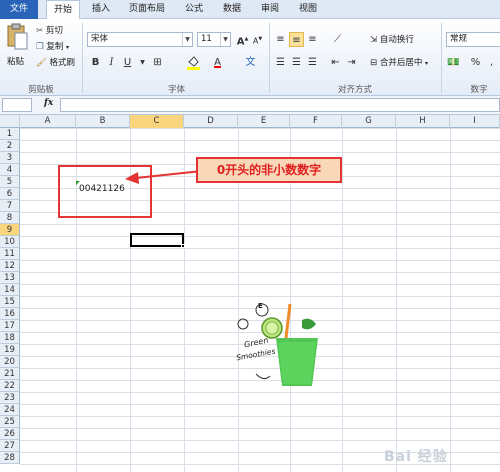  What do you see at coordinates (55, 62) in the screenshot?
I see `format-painter-button: 🖌 格式刷` at bounding box center [55, 62].